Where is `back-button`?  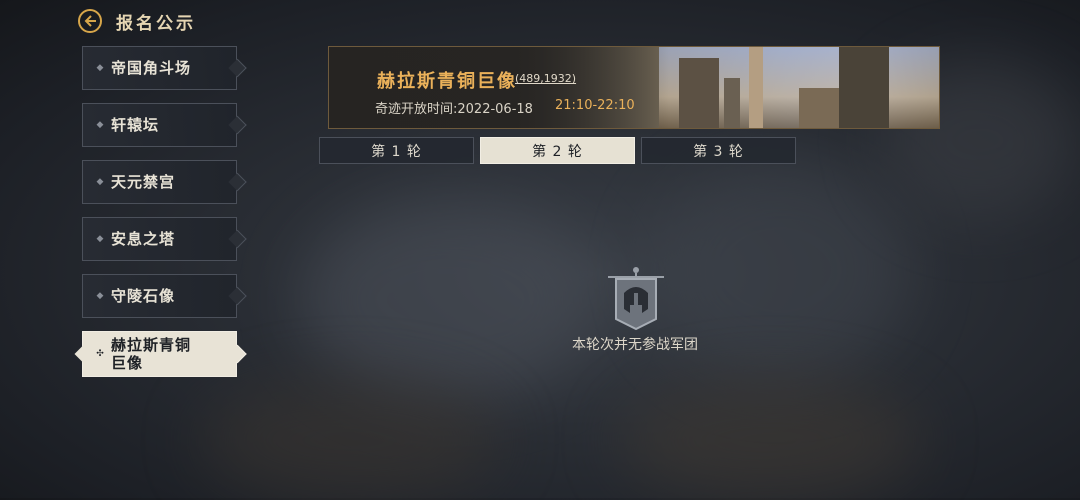
back-button is located at coordinates (90, 21).